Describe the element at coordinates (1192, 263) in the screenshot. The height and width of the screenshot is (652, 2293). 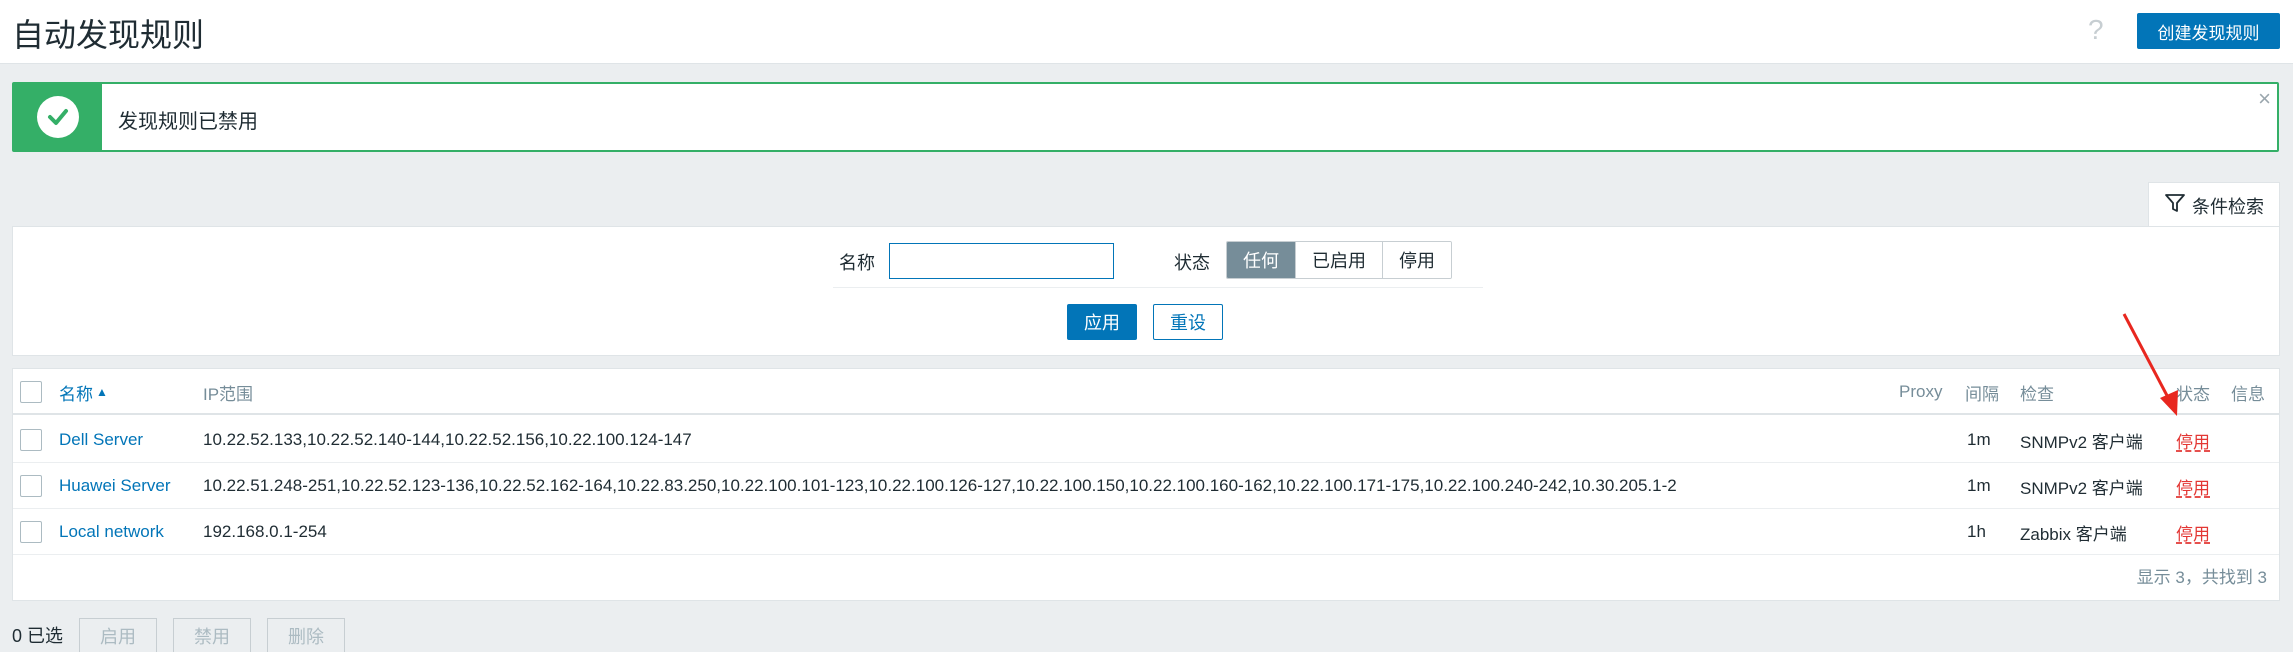
I see `filter-status-label: 状态` at that location.